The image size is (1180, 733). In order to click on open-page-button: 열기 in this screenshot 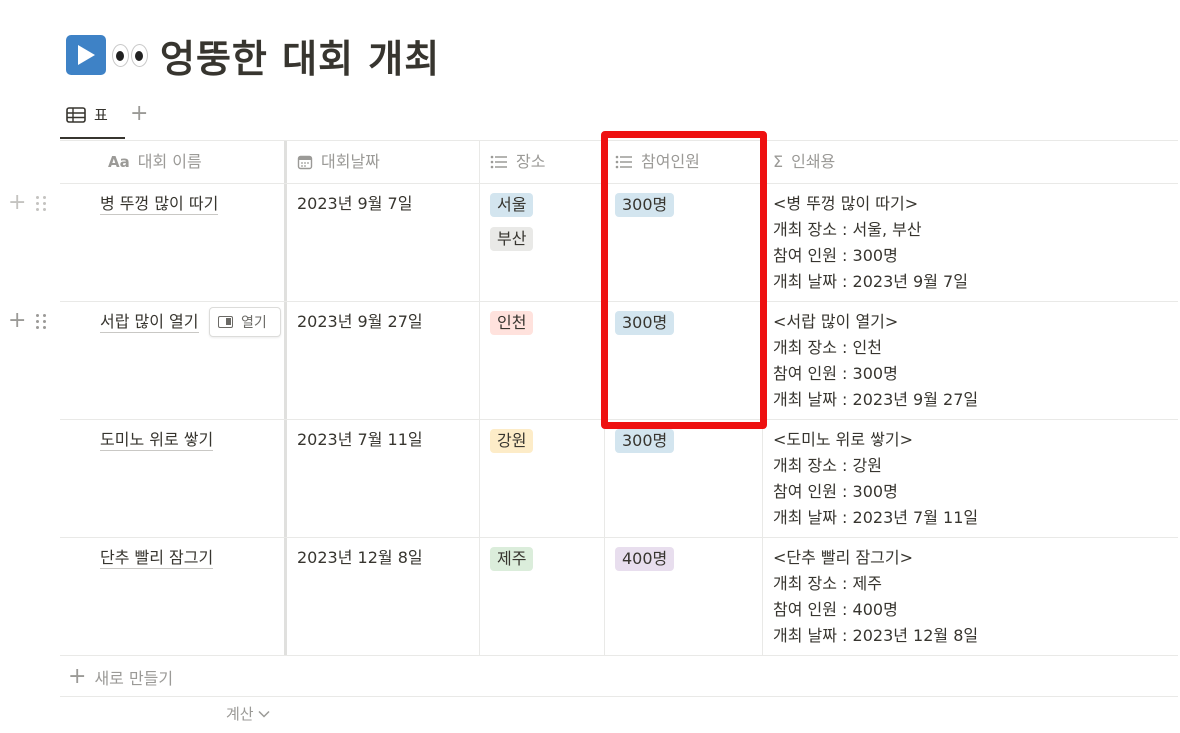, I will do `click(245, 322)`.